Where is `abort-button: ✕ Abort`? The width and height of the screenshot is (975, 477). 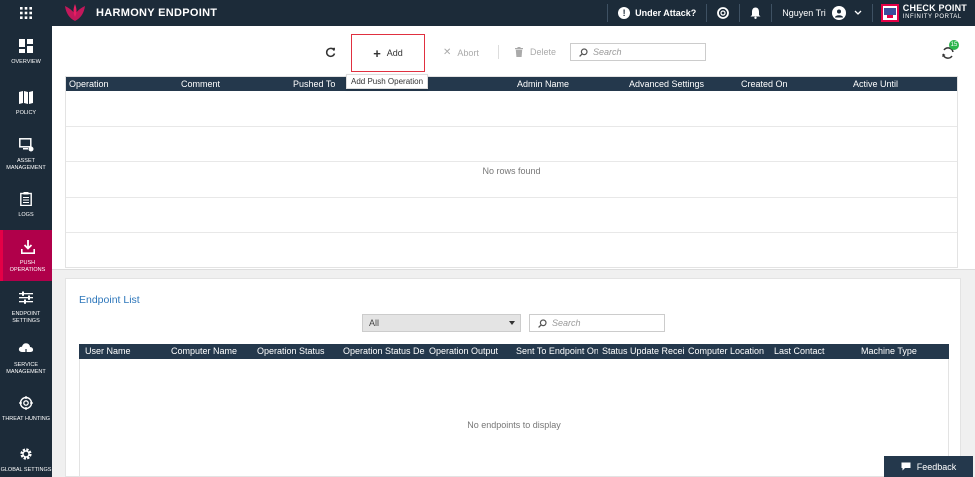 abort-button: ✕ Abort is located at coordinates (461, 52).